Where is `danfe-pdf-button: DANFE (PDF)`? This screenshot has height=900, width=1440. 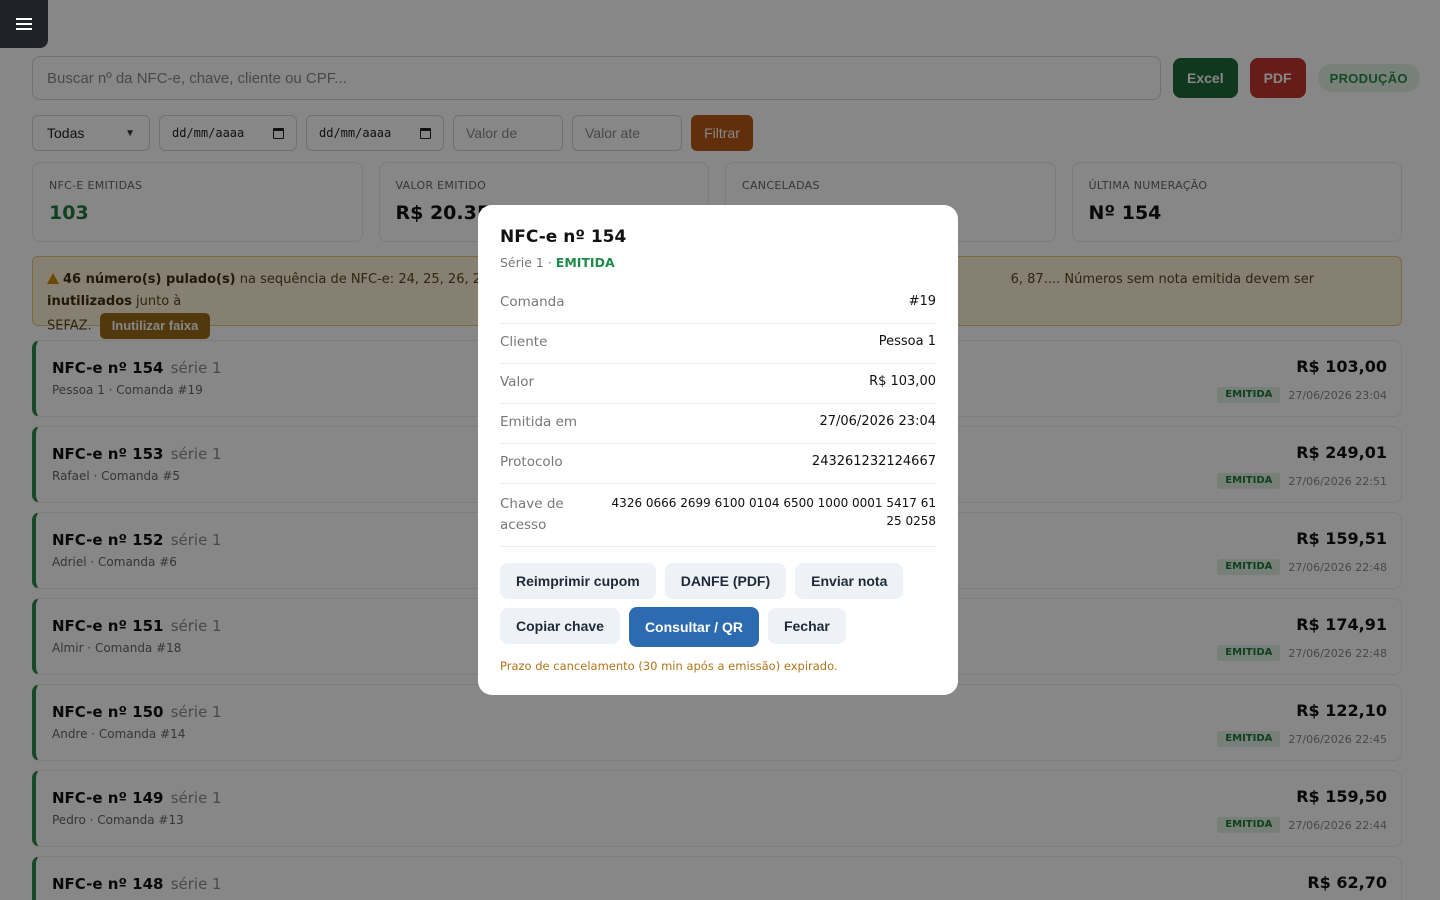
danfe-pdf-button: DANFE (PDF) is located at coordinates (725, 581).